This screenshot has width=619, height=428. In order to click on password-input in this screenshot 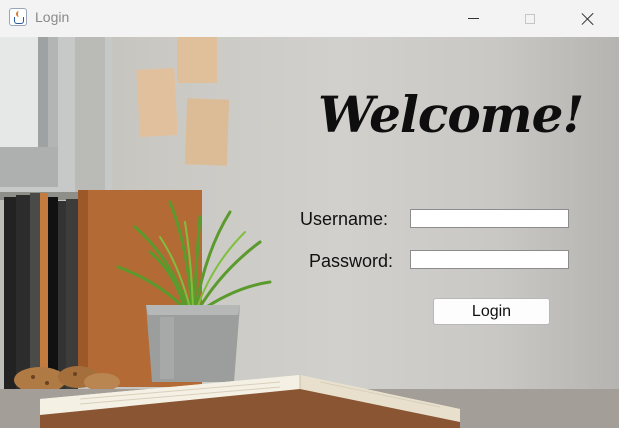, I will do `click(489, 259)`.